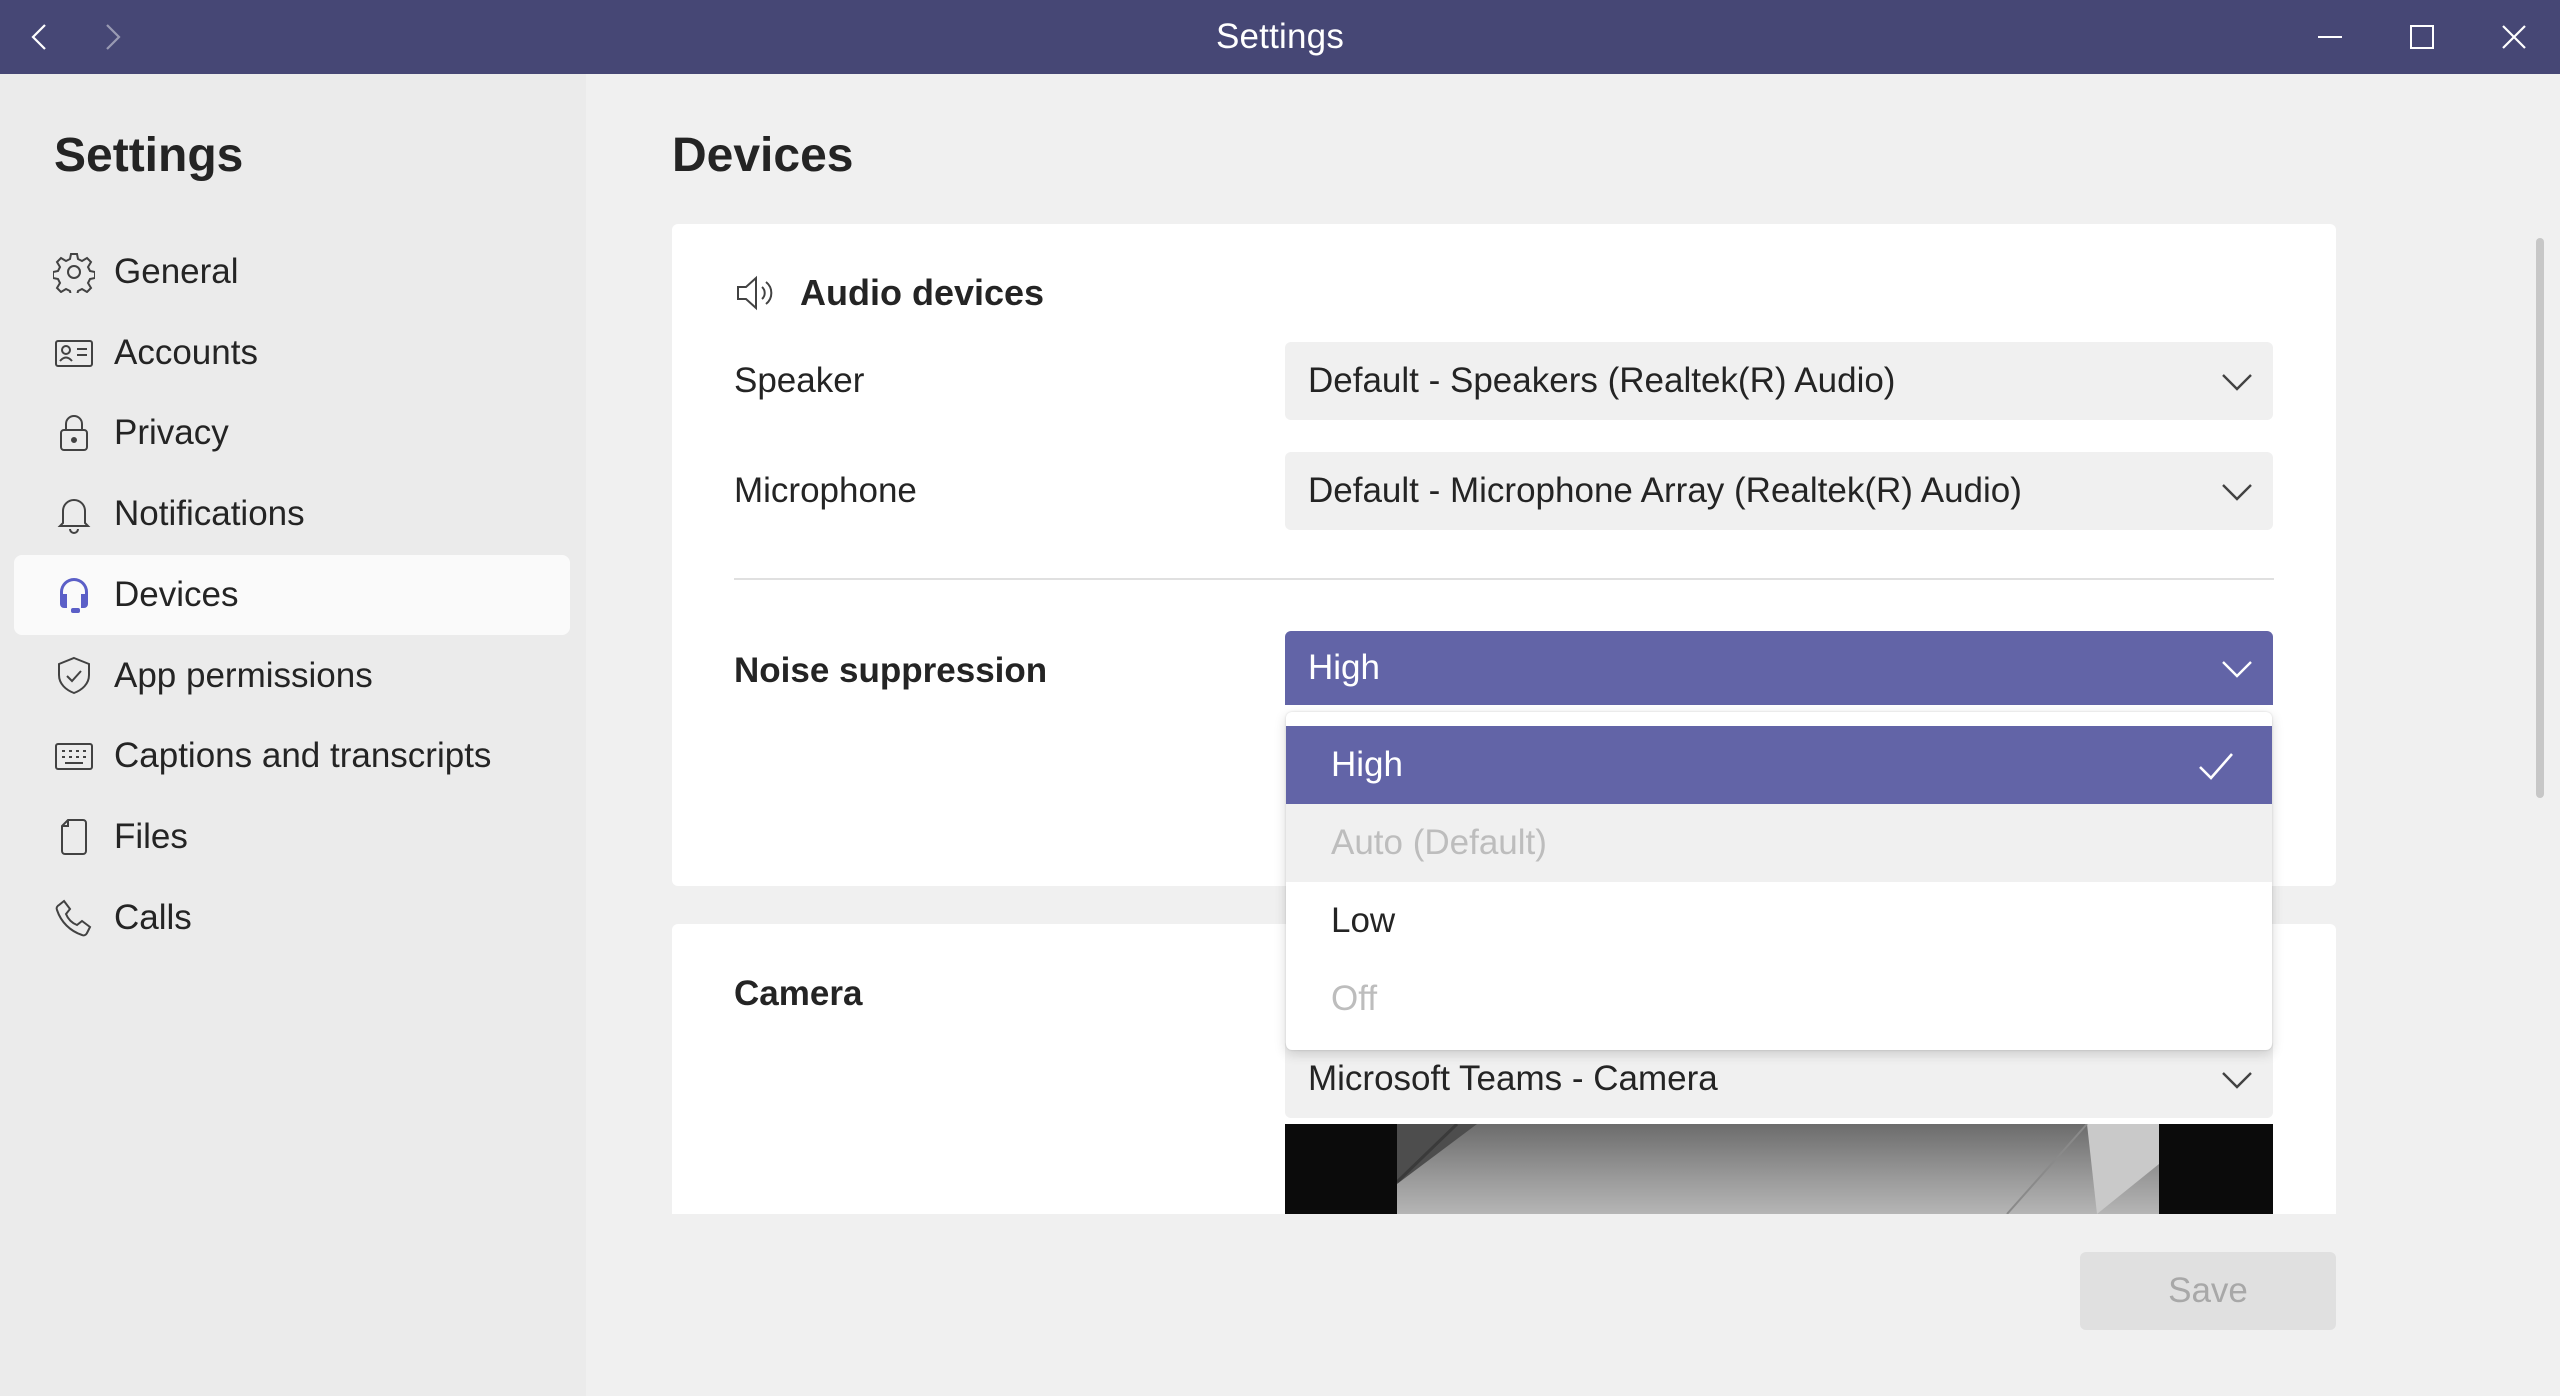 The width and height of the screenshot is (2560, 1396). I want to click on option-label: High, so click(1367, 764).